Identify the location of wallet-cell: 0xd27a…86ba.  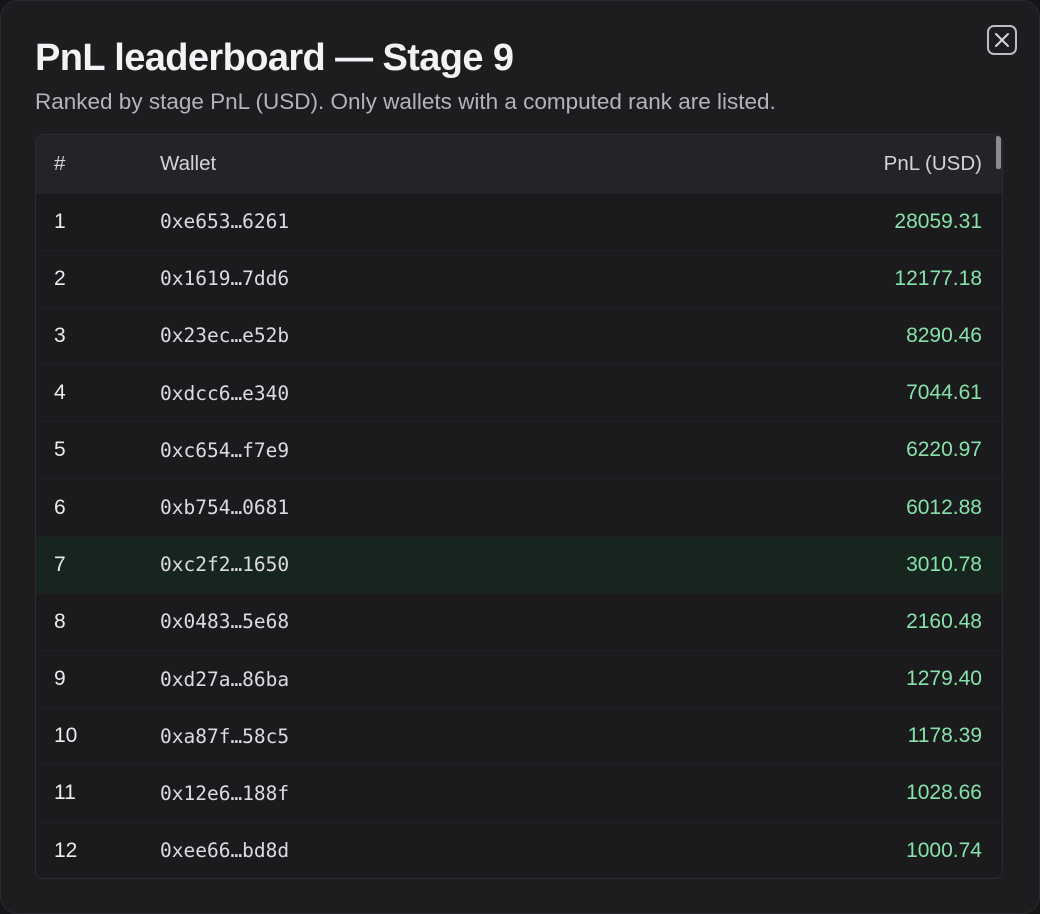
(225, 679).